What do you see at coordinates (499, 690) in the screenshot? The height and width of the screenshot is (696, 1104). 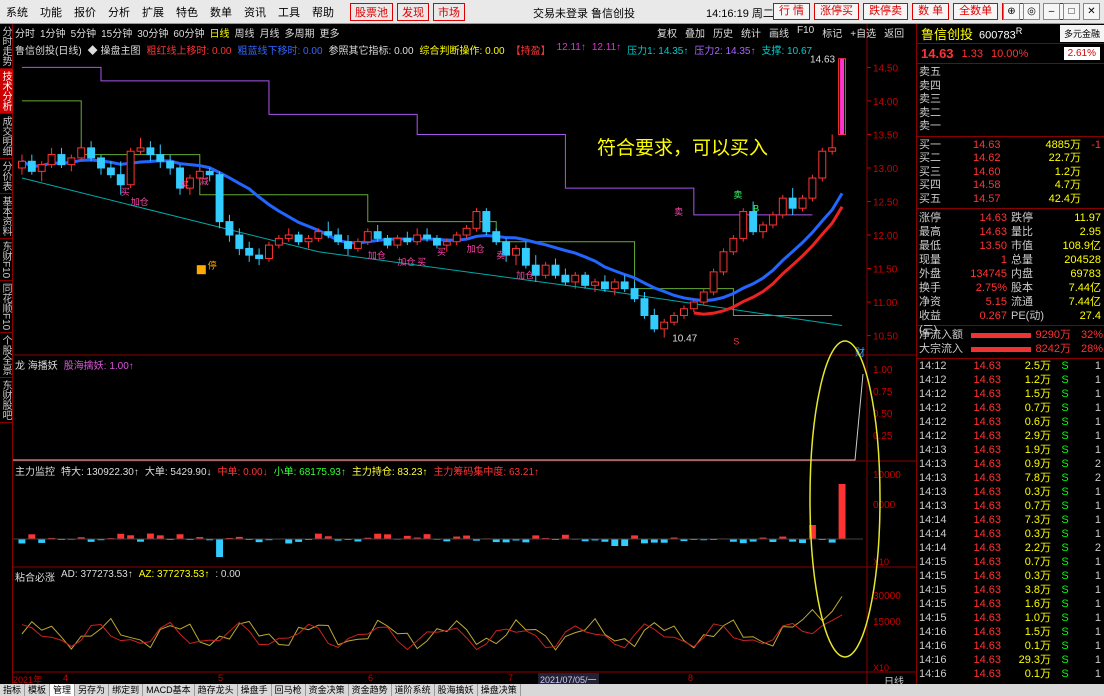 I see `indicator-tab: 操盘决策` at bounding box center [499, 690].